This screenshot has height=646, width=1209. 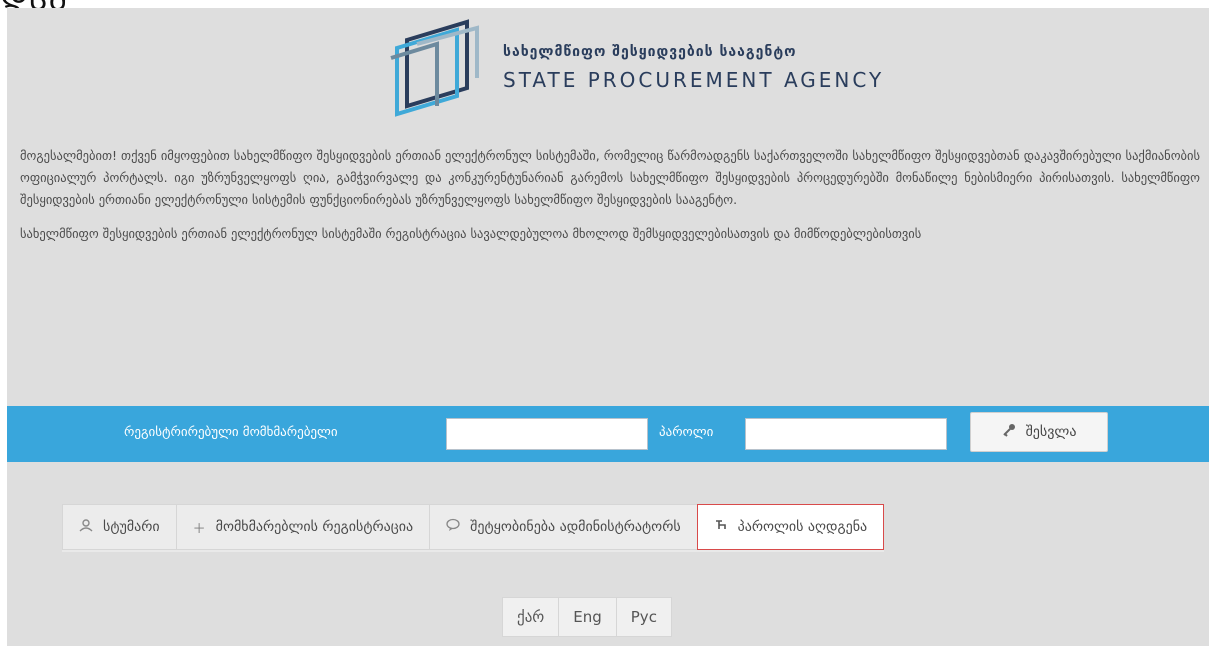 What do you see at coordinates (86, 527) in the screenshot?
I see `user-icon` at bounding box center [86, 527].